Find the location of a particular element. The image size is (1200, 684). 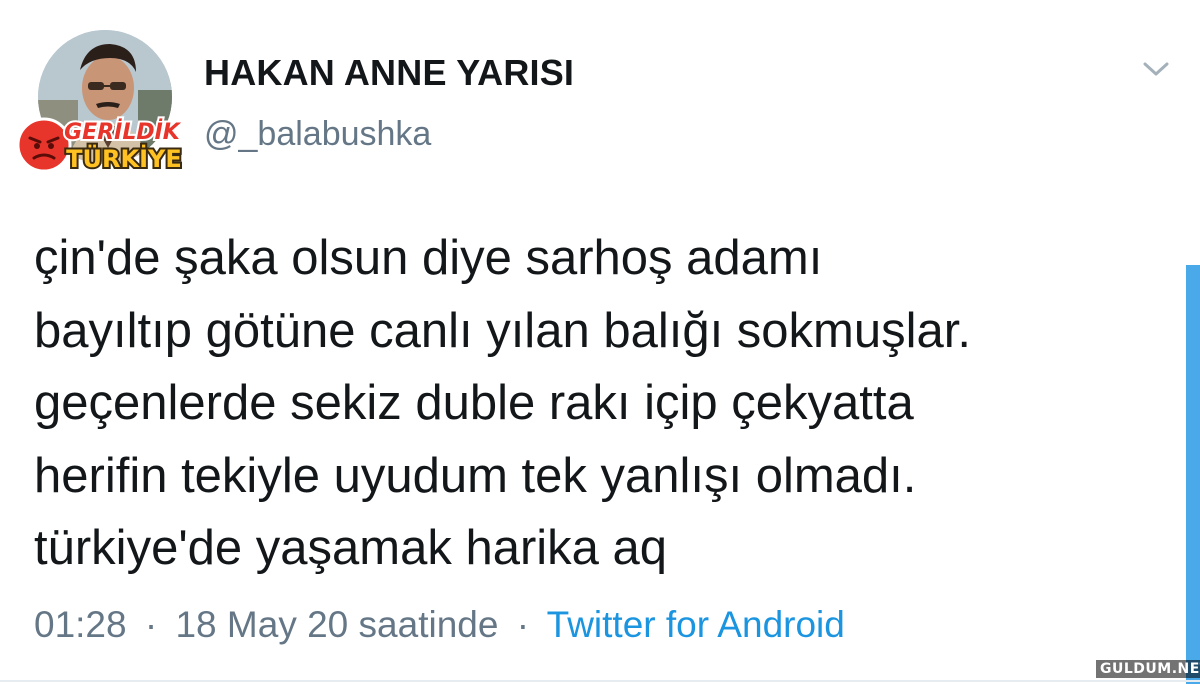

tweet-text-line: çin'de şaka olsun diye sarhoş adamı is located at coordinates (428, 258).